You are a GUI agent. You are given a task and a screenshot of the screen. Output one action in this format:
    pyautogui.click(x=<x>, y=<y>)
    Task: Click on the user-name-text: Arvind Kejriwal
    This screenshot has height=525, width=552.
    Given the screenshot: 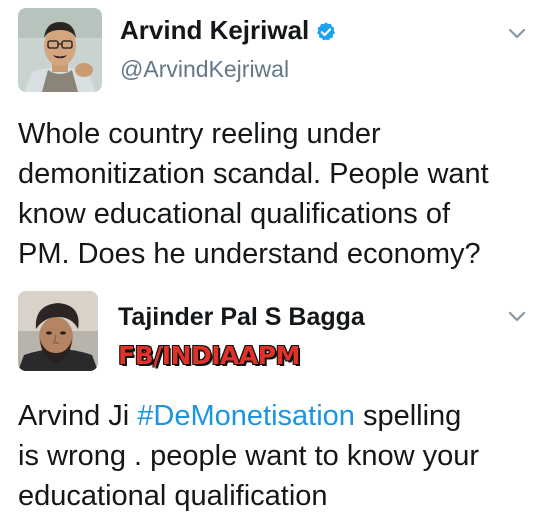 What is the action you would take?
    pyautogui.click(x=214, y=30)
    